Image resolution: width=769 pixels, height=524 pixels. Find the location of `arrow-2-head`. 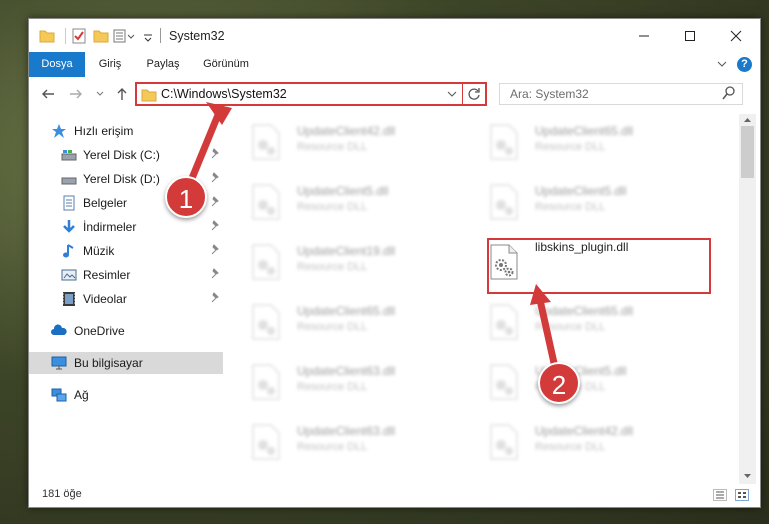

arrow-2-head is located at coordinates (540, 294).